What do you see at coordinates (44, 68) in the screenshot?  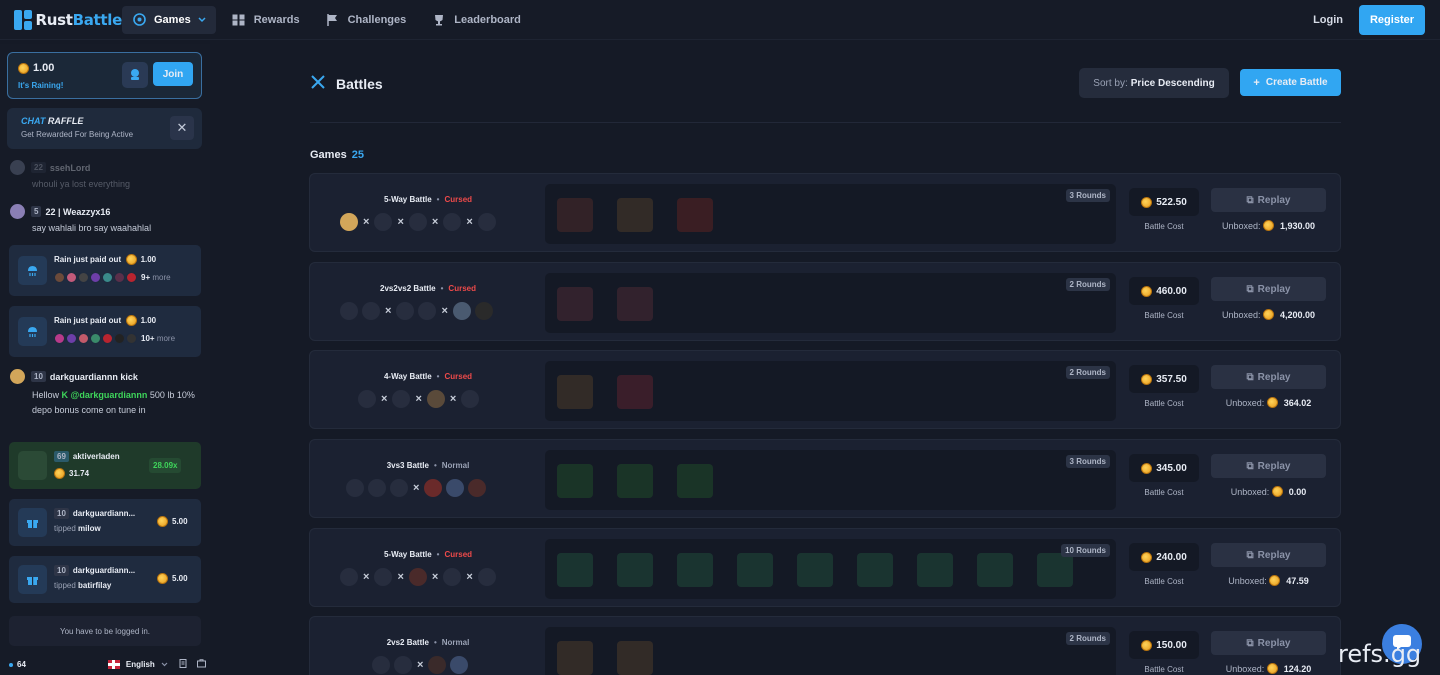 I see `rain-amount: 1.00` at bounding box center [44, 68].